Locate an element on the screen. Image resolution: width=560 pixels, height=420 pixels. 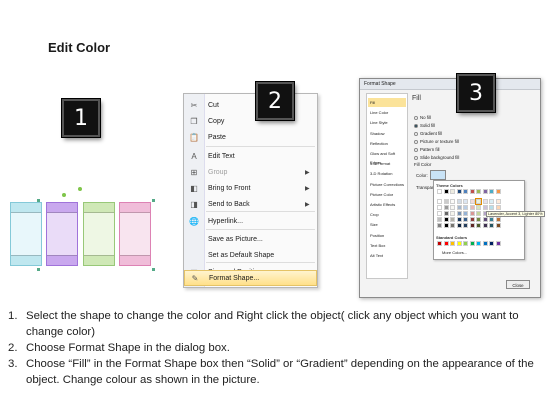
color-picker-button is located at coordinates (438, 175).